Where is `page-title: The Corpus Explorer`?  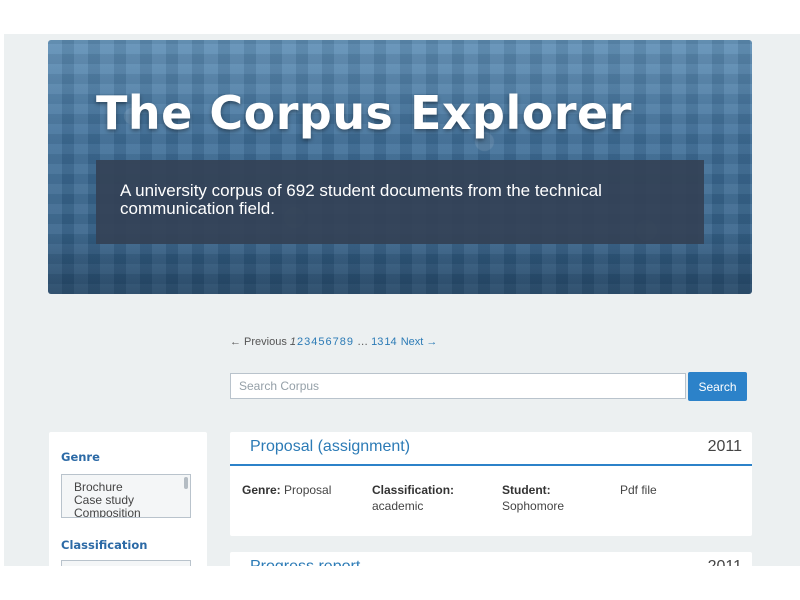 page-title: The Corpus Explorer is located at coordinates (364, 113).